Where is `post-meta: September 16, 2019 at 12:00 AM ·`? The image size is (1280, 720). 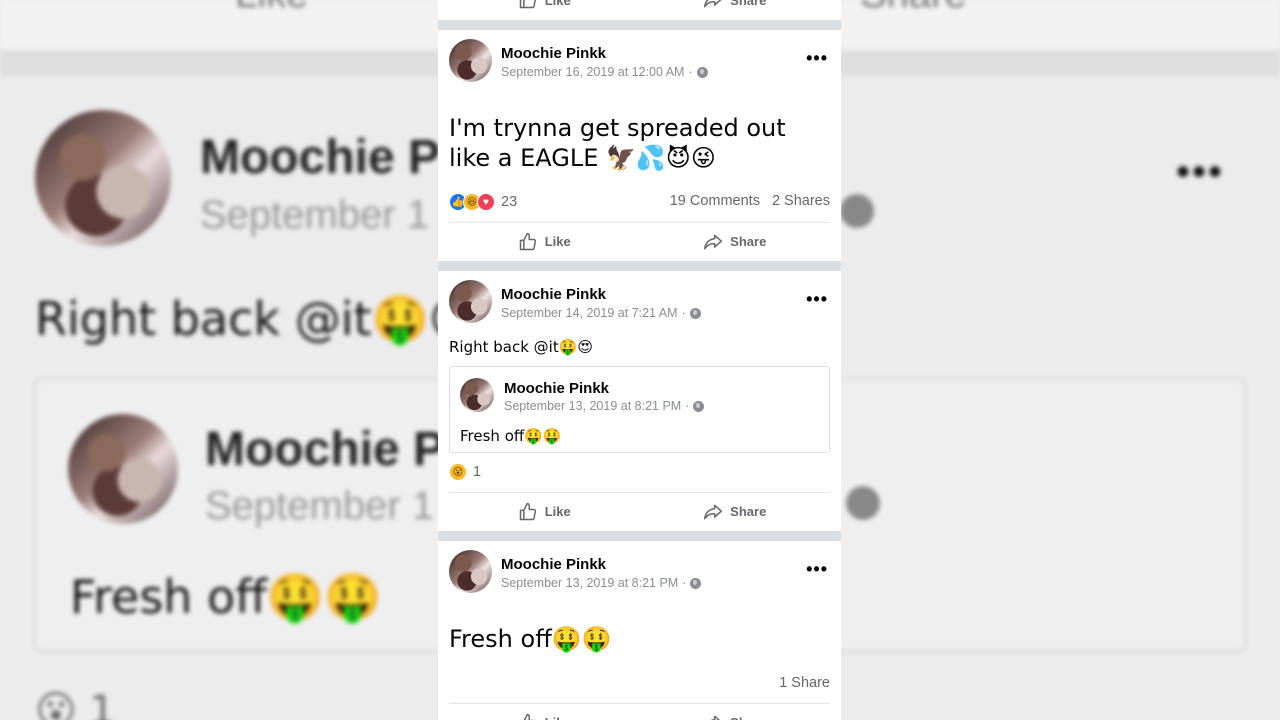
post-meta: September 16, 2019 at 12:00 AM · is located at coordinates (604, 72).